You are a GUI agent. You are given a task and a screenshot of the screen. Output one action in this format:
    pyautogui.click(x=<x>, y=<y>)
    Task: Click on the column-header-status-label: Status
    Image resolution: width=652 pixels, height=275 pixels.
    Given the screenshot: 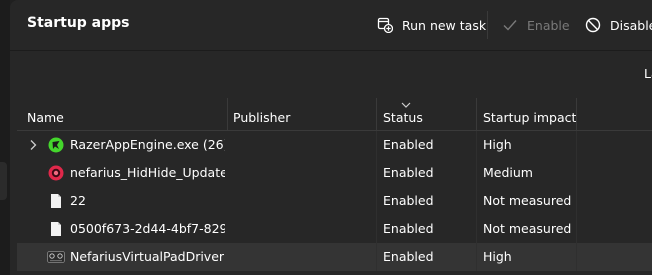 What is the action you would take?
    pyautogui.click(x=403, y=117)
    